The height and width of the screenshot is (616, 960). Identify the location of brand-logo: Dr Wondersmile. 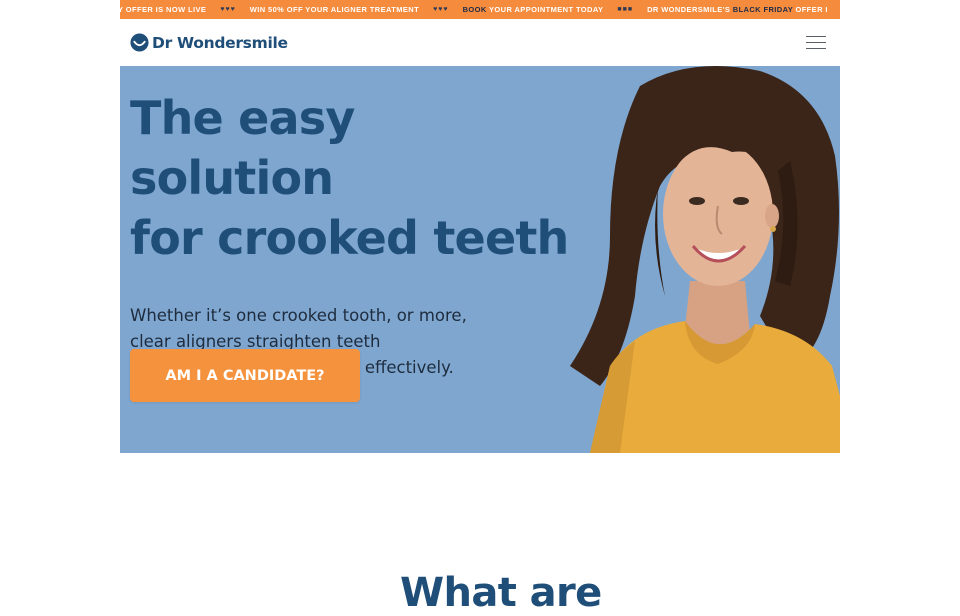
(209, 42).